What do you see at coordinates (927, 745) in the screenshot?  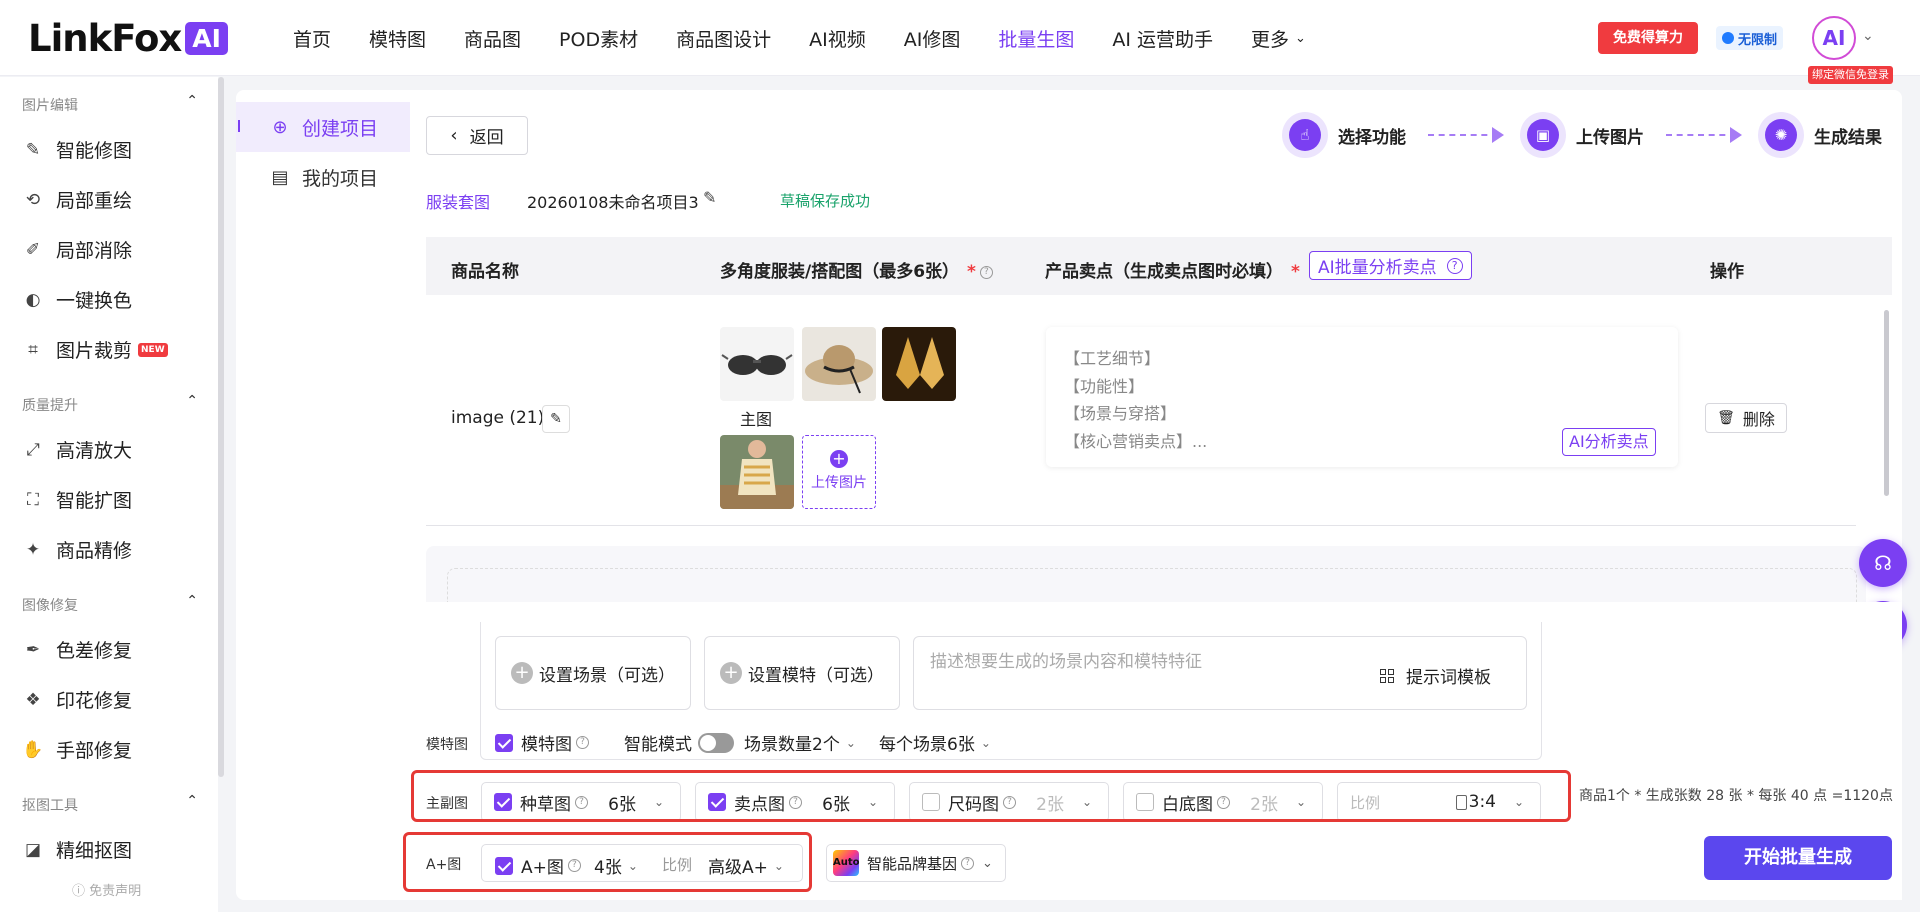 I see `option-label: 每个场景6张` at bounding box center [927, 745].